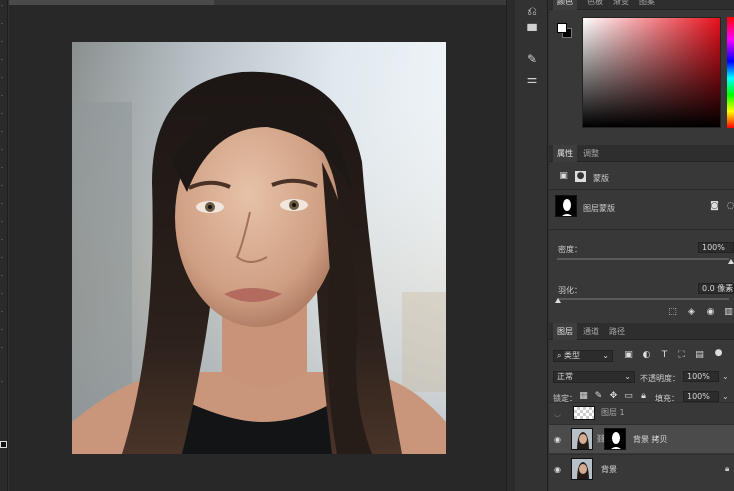  Describe the element at coordinates (558, 300) in the screenshot. I see `feather-slider-thumb` at that location.